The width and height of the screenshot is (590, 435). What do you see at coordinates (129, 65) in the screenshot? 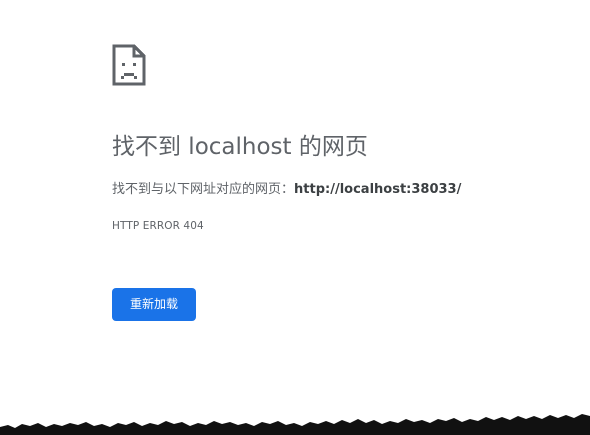
I see `sad-page-icon` at bounding box center [129, 65].